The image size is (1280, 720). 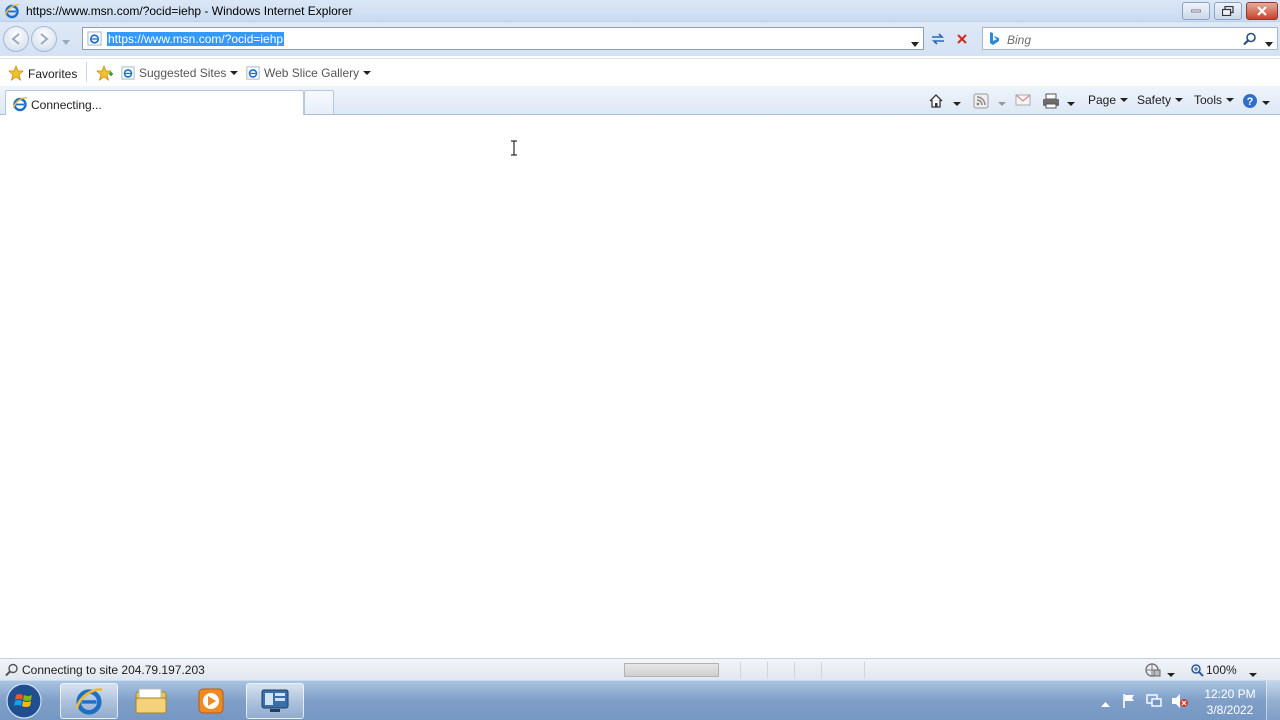 I want to click on media-player-icon, so click(x=211, y=701).